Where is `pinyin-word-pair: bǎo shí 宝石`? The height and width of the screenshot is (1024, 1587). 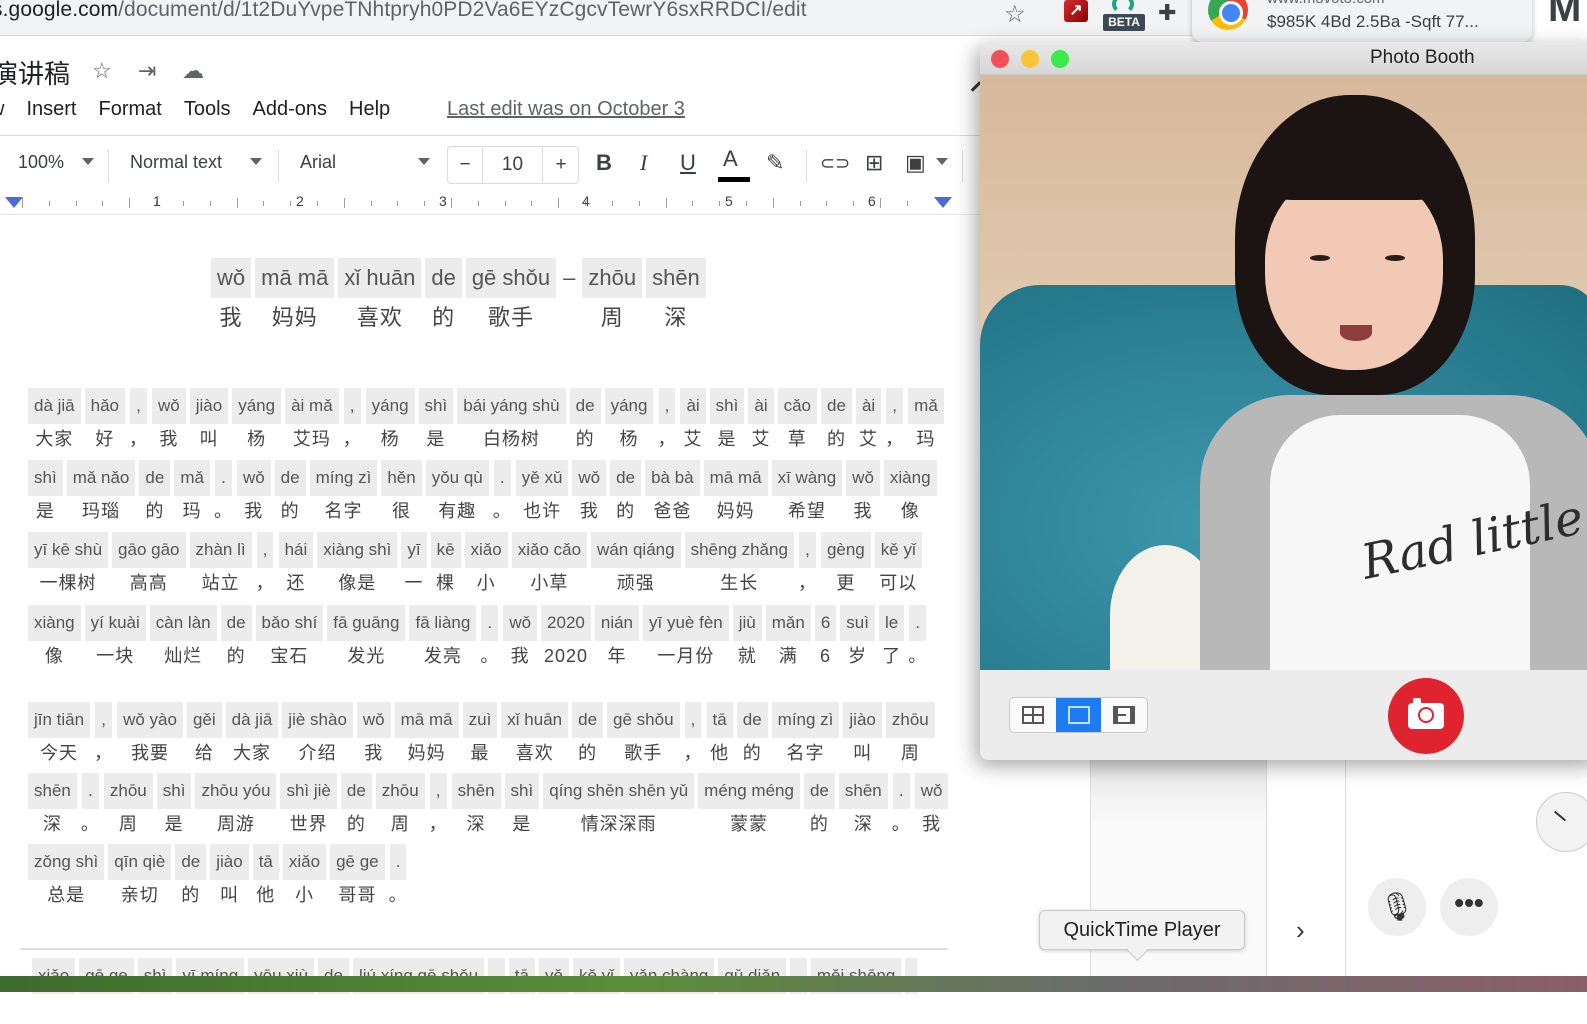 pinyin-word-pair: bǎo shí 宝石 is located at coordinates (289, 638).